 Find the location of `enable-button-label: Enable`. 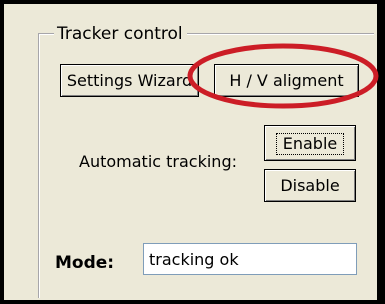

enable-button-label: Enable is located at coordinates (310, 143).